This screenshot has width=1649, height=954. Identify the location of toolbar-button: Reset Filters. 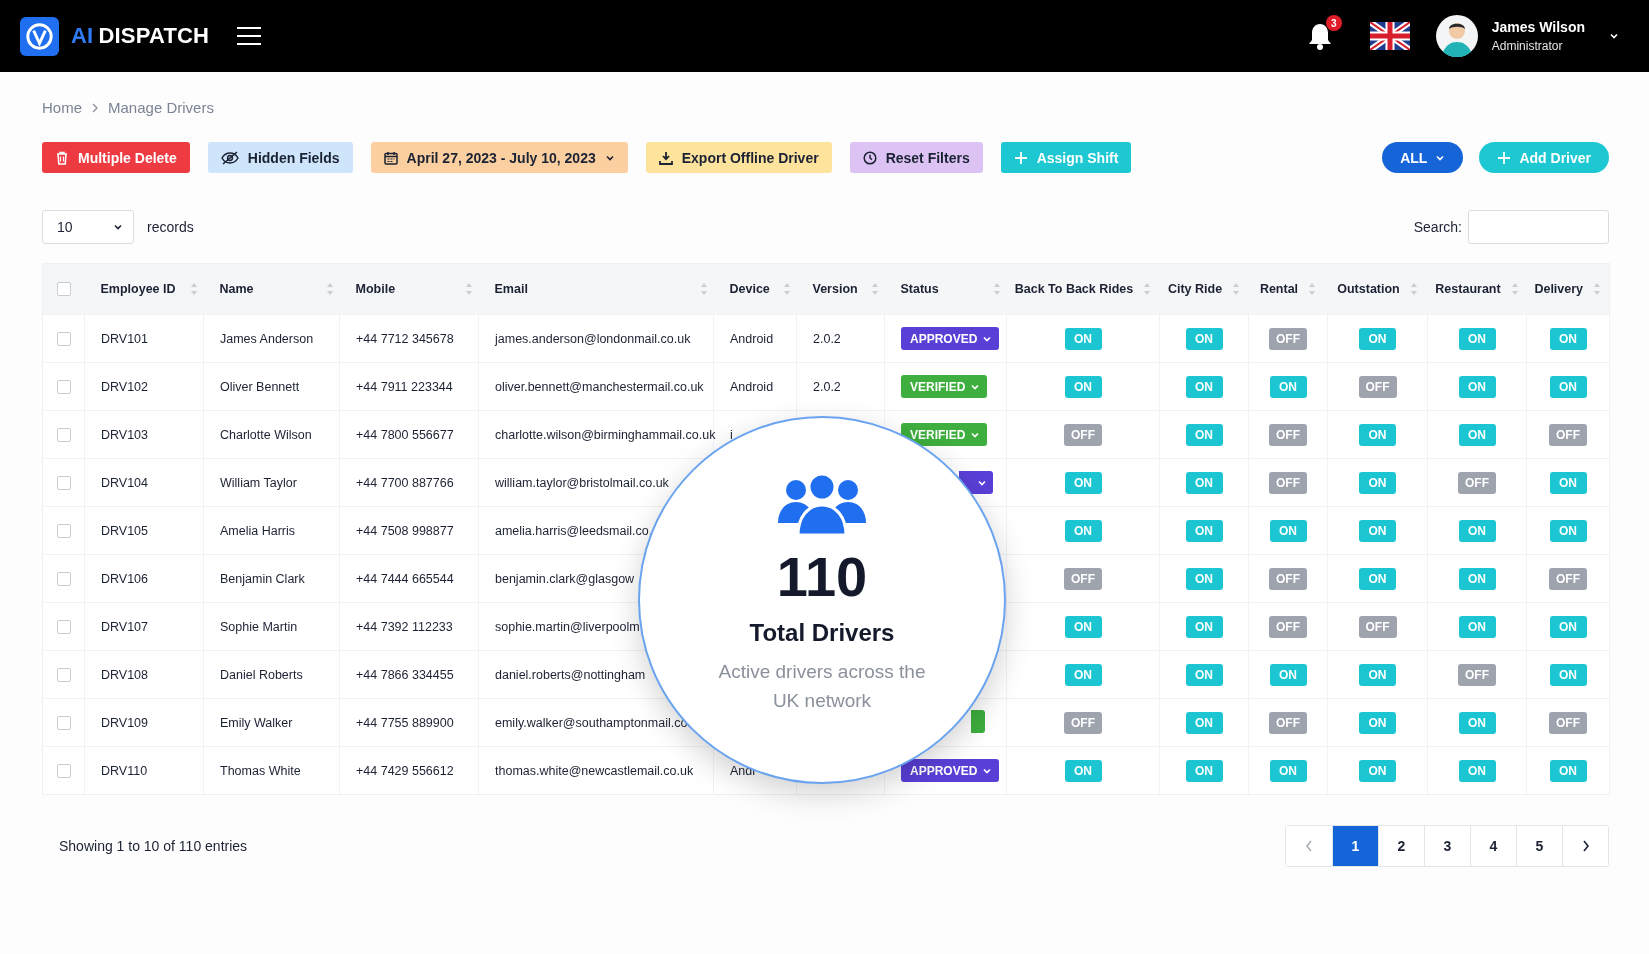
(916, 157).